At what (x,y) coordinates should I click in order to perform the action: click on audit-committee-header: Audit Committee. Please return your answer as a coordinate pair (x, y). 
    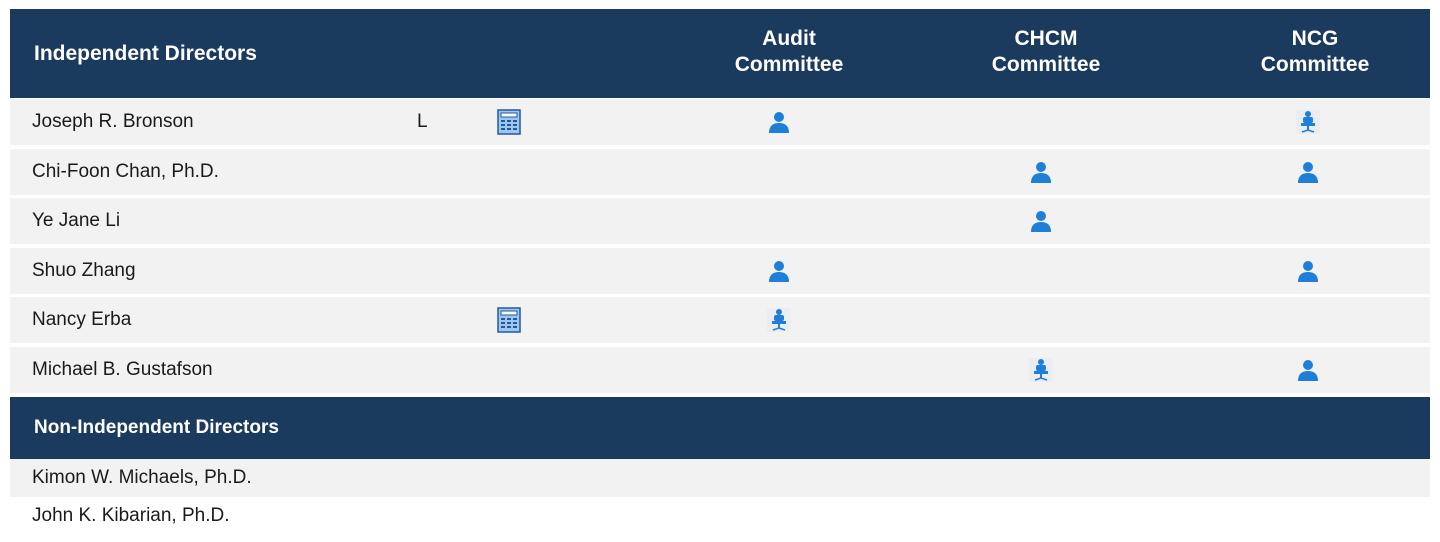
    Looking at the image, I should click on (789, 51).